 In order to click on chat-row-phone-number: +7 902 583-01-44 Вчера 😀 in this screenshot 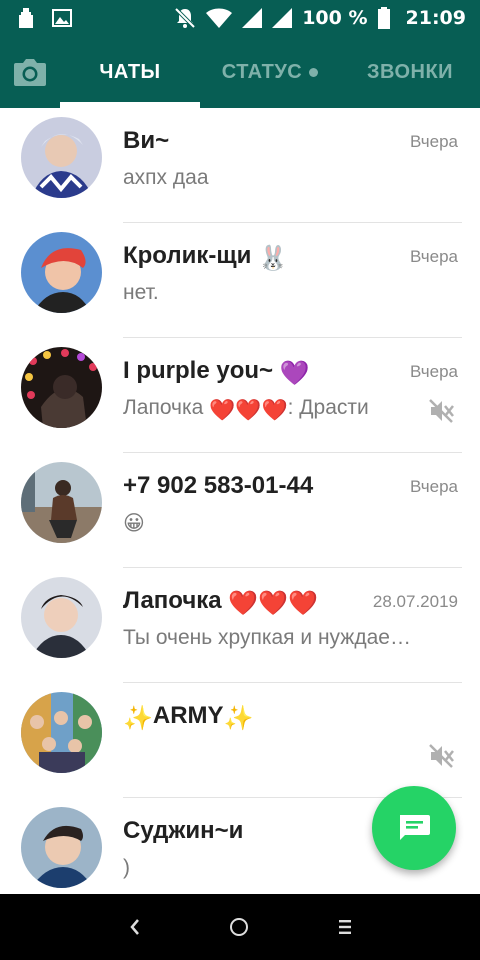, I will do `click(240, 510)`.